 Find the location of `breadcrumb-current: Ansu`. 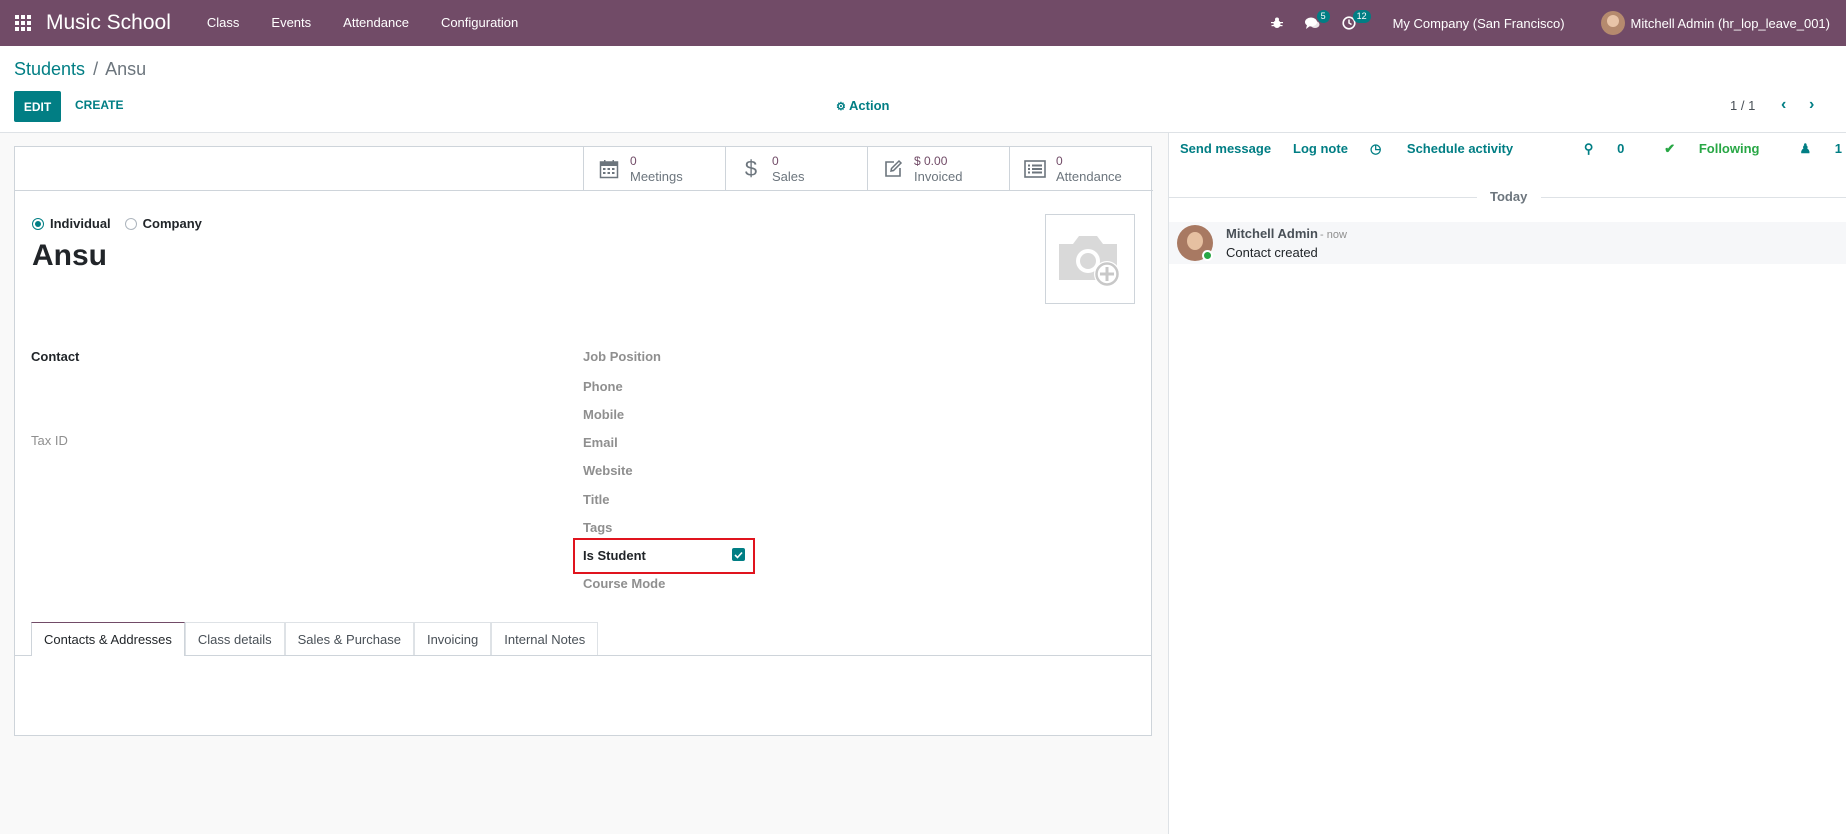

breadcrumb-current: Ansu is located at coordinates (126, 69).